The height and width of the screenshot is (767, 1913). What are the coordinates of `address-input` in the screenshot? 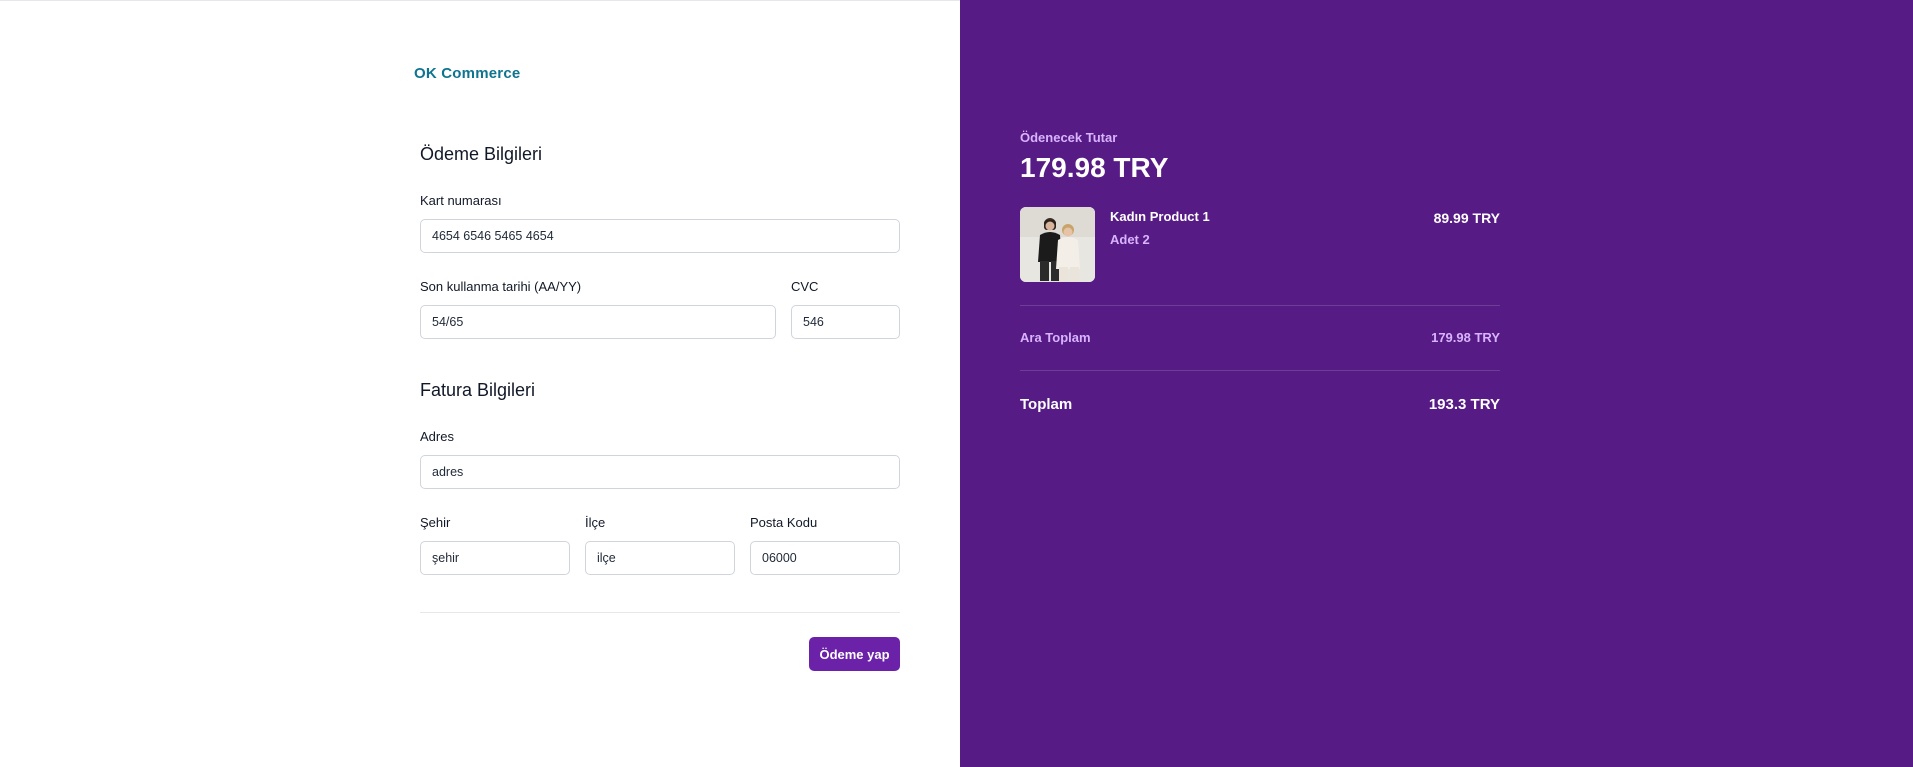 It's located at (660, 472).